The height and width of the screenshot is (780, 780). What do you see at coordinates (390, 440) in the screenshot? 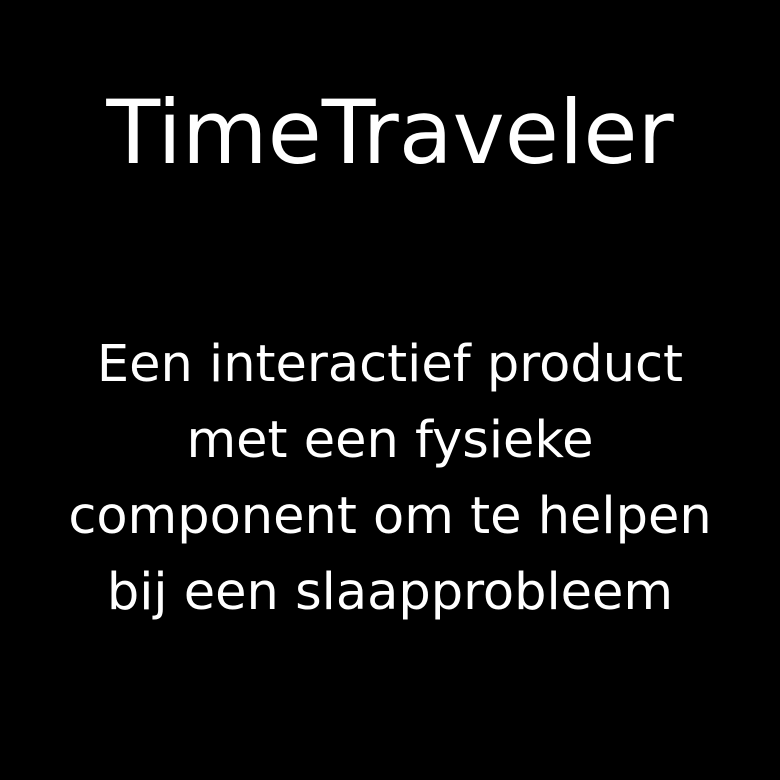
I see `description-line-2: met een fysieke` at bounding box center [390, 440].